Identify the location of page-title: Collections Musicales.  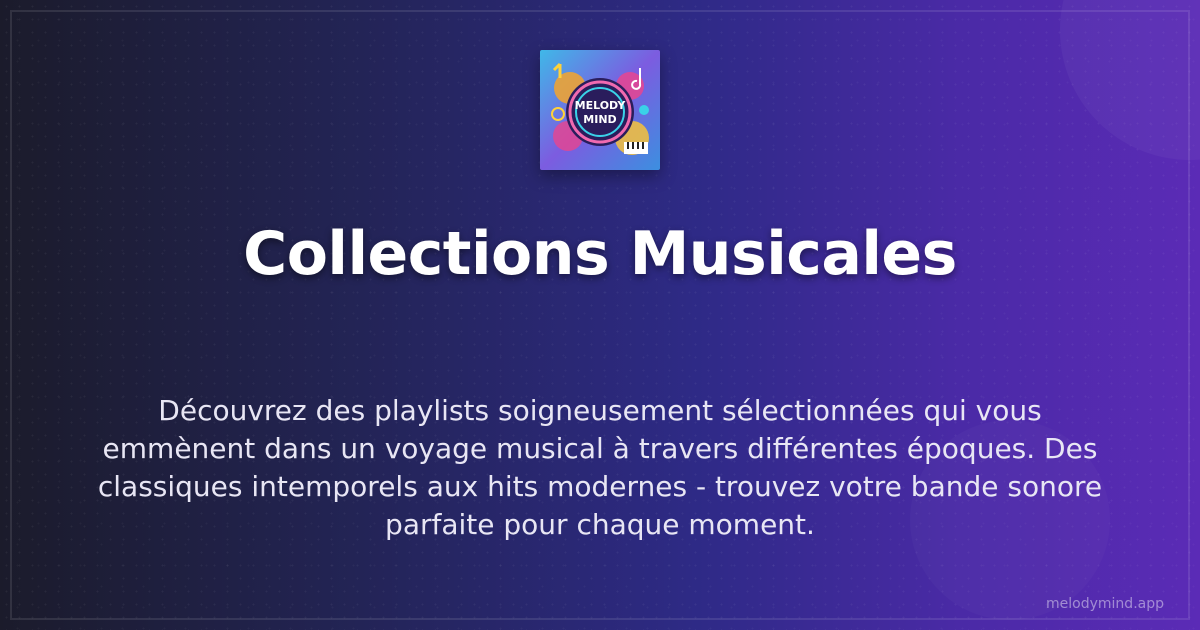
(600, 254).